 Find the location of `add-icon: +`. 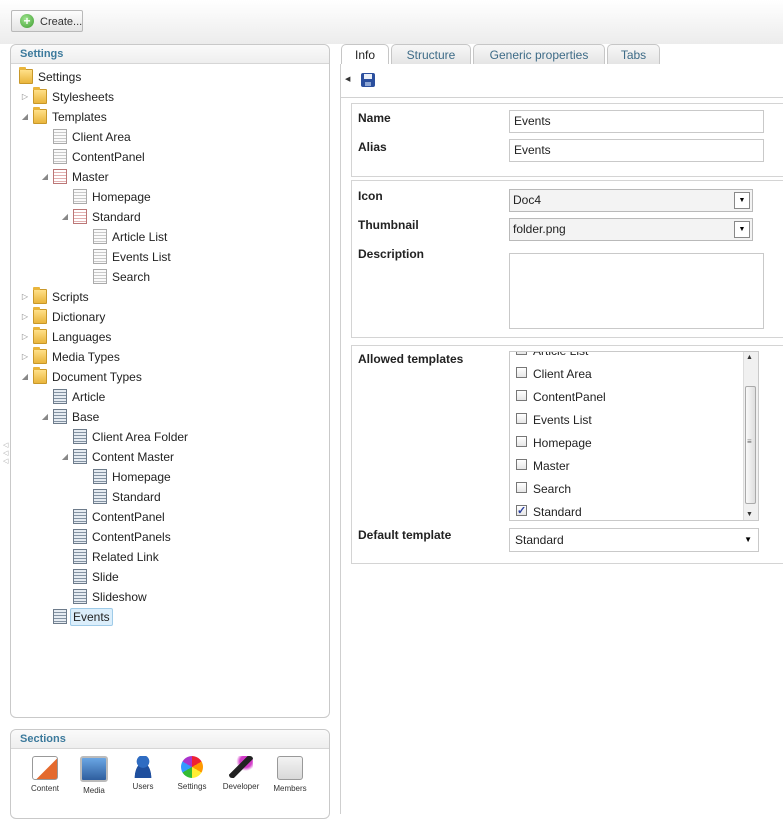

add-icon: + is located at coordinates (27, 21).